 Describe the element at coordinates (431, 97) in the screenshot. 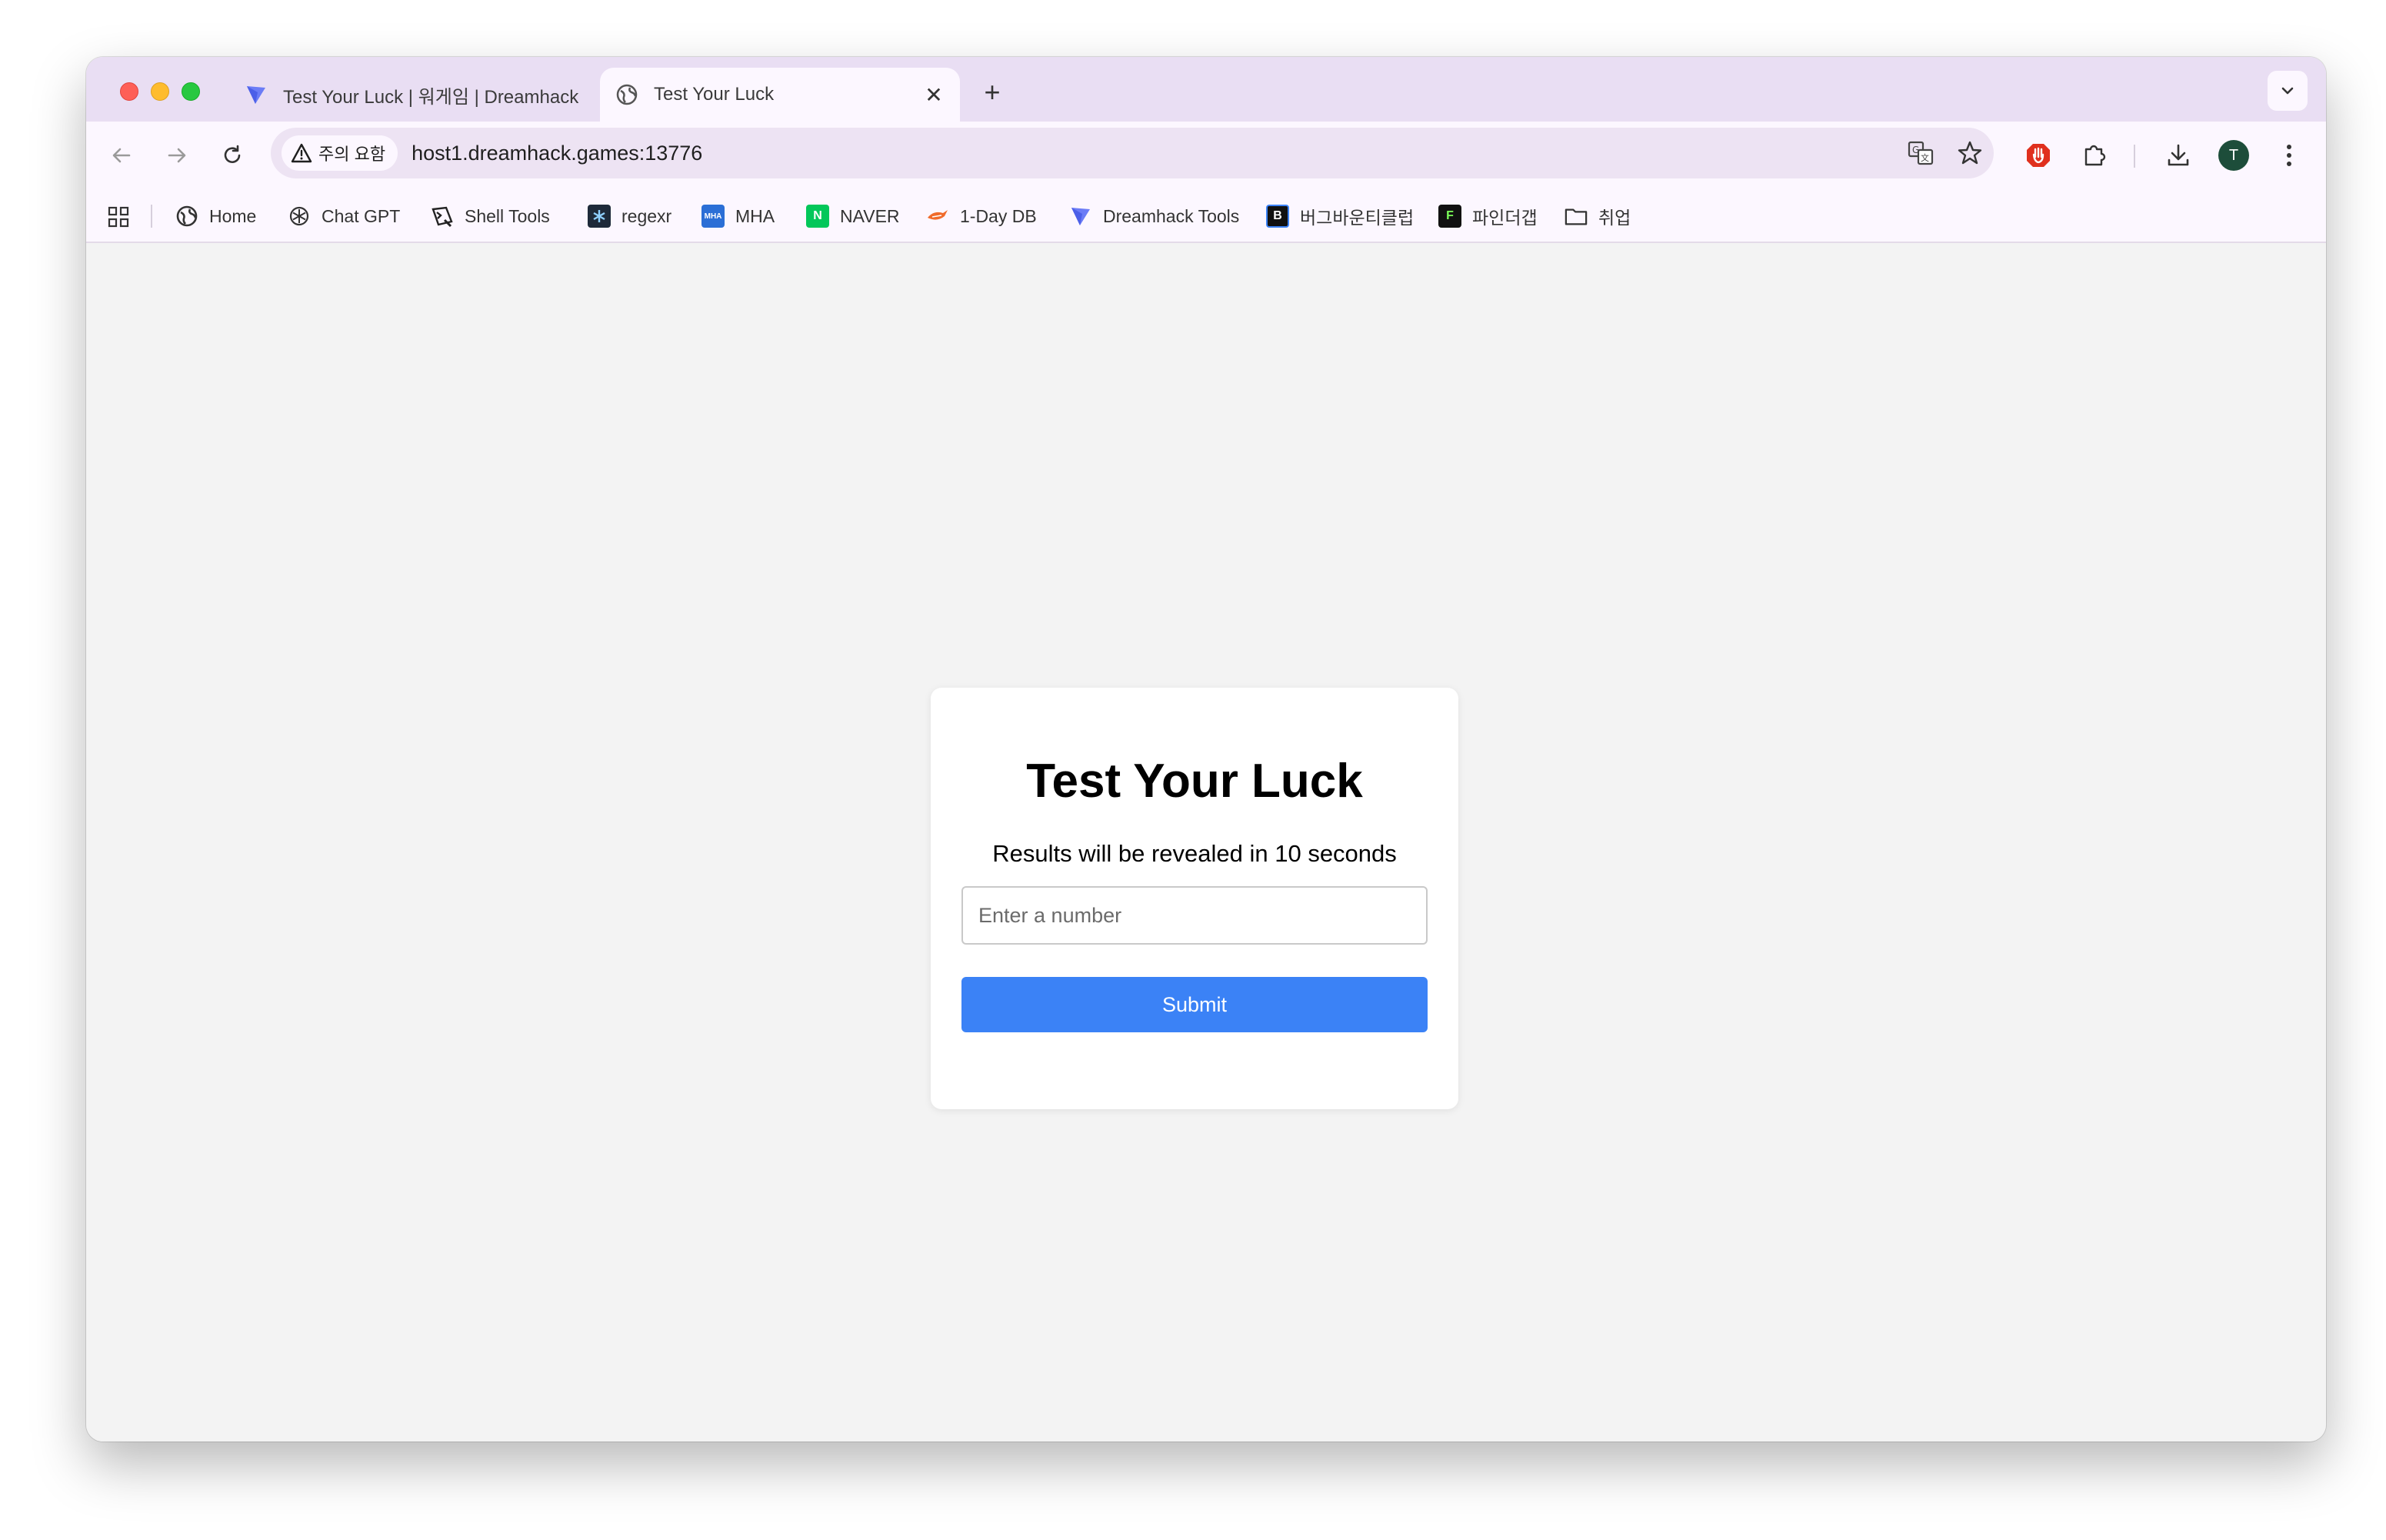

I see `tab-title: Test Your Luck | 워게임 | Dreamhack` at that location.